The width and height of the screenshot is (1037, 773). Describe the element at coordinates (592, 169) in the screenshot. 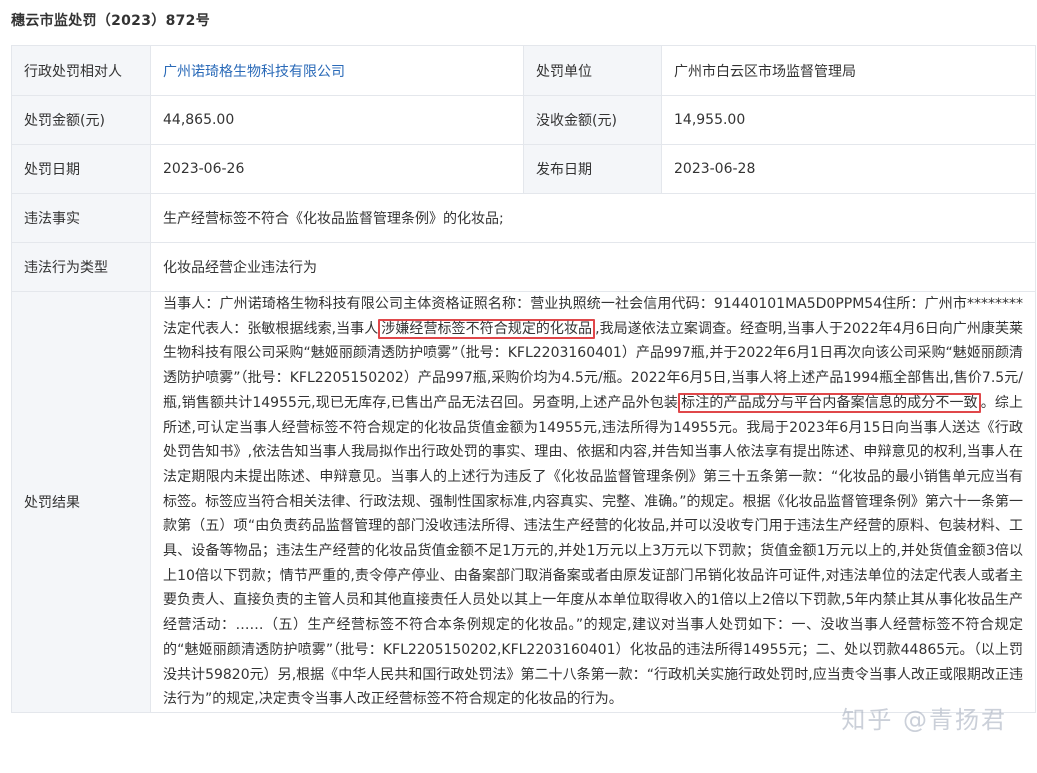

I see `publish-label: 发布日期` at that location.